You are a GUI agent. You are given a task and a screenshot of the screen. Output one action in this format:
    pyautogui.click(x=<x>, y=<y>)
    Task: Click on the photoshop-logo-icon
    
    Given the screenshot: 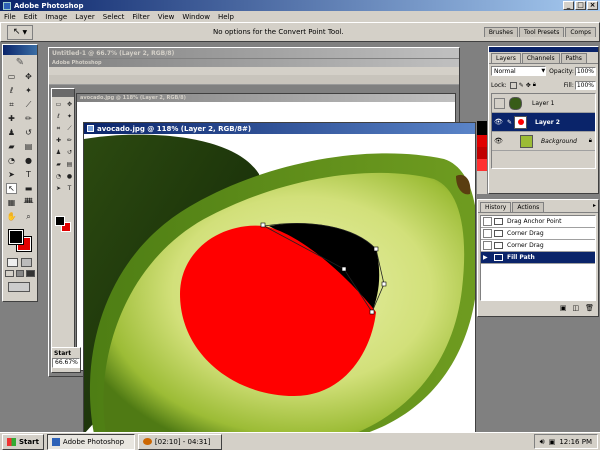 What is the action you would take?
    pyautogui.click(x=7, y=5)
    